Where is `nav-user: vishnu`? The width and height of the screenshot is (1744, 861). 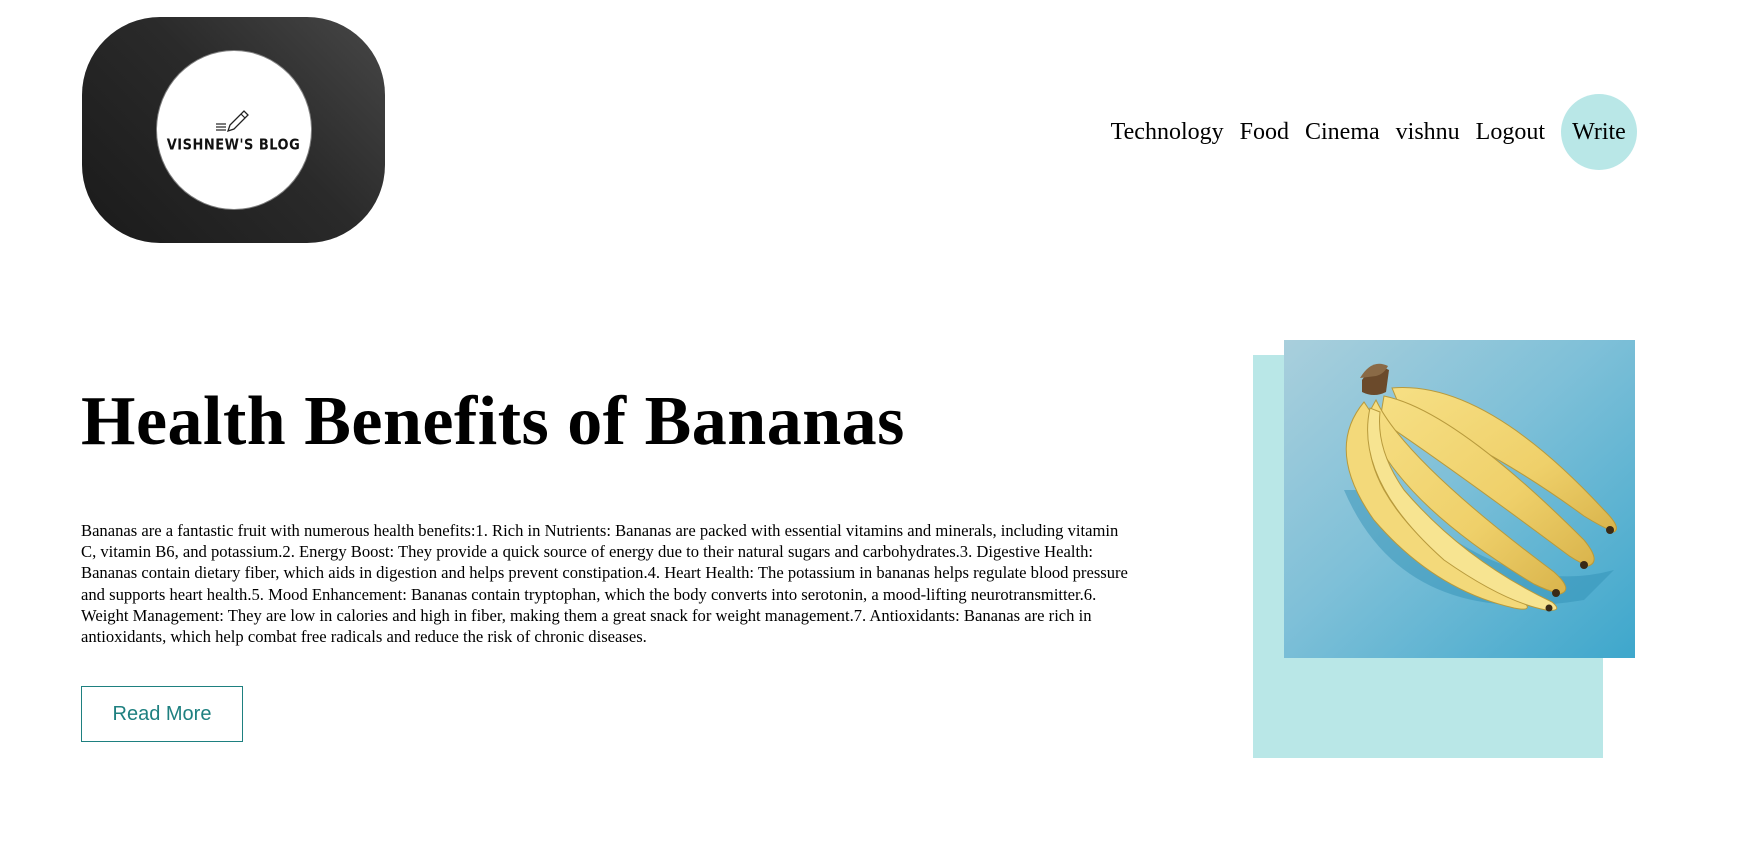 nav-user: vishnu is located at coordinates (1428, 132).